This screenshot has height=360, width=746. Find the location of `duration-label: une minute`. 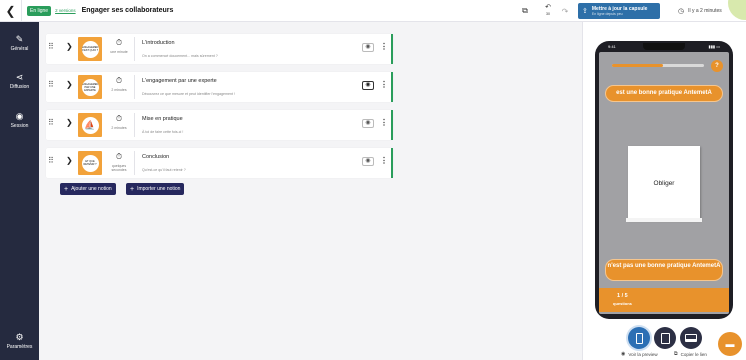

duration-label: une minute is located at coordinates (119, 52).